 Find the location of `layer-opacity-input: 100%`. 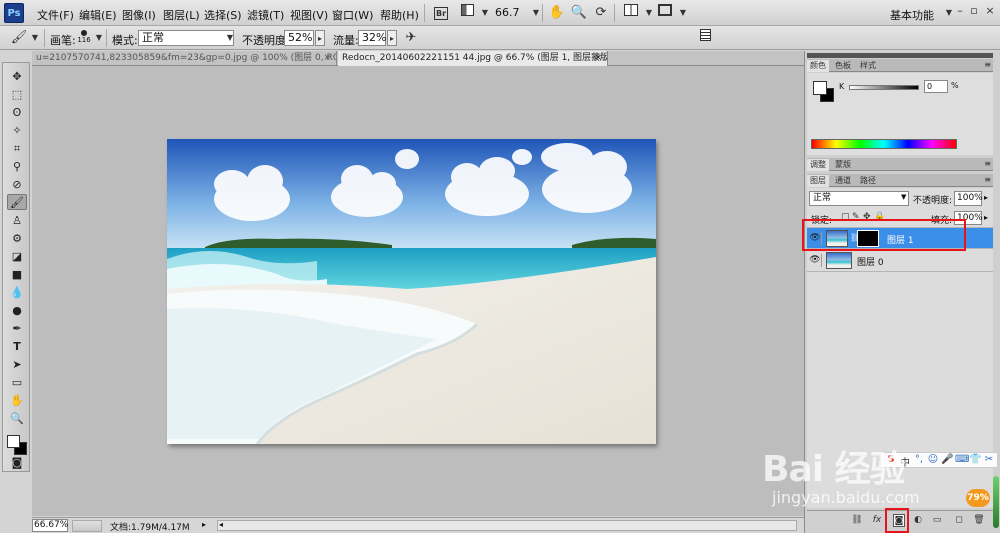

layer-opacity-input: 100% is located at coordinates (968, 198).